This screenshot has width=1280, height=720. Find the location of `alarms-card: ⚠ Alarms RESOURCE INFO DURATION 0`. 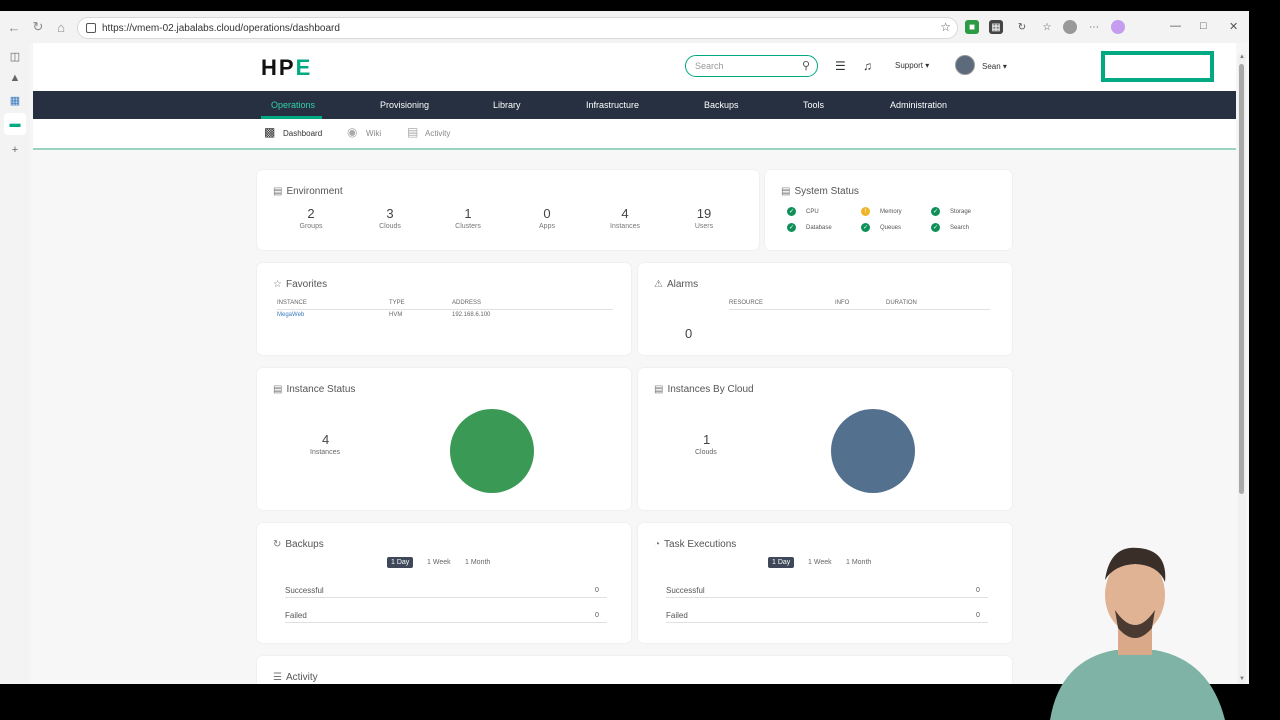

alarms-card: ⚠ Alarms RESOURCE INFO DURATION 0 is located at coordinates (825, 309).